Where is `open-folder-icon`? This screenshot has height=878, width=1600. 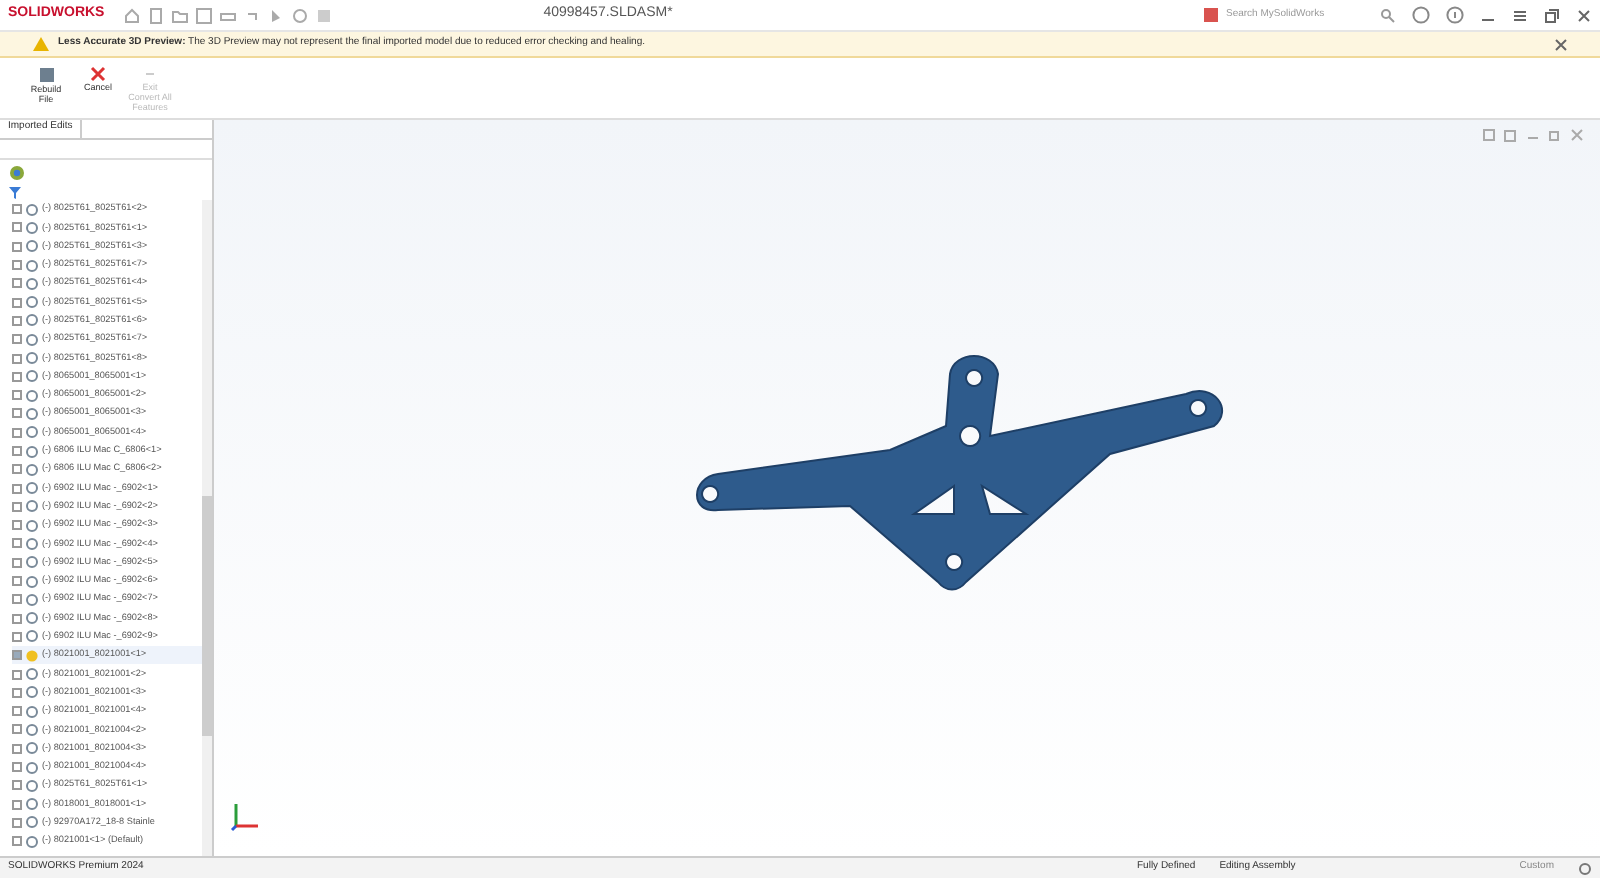
open-folder-icon is located at coordinates (180, 15).